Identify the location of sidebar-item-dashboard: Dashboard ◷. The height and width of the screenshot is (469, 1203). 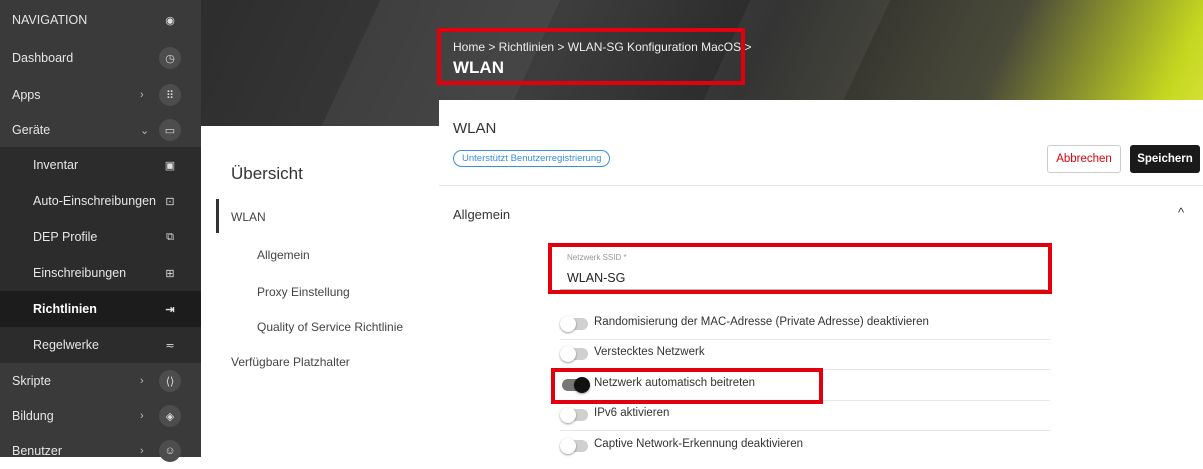
(100, 58).